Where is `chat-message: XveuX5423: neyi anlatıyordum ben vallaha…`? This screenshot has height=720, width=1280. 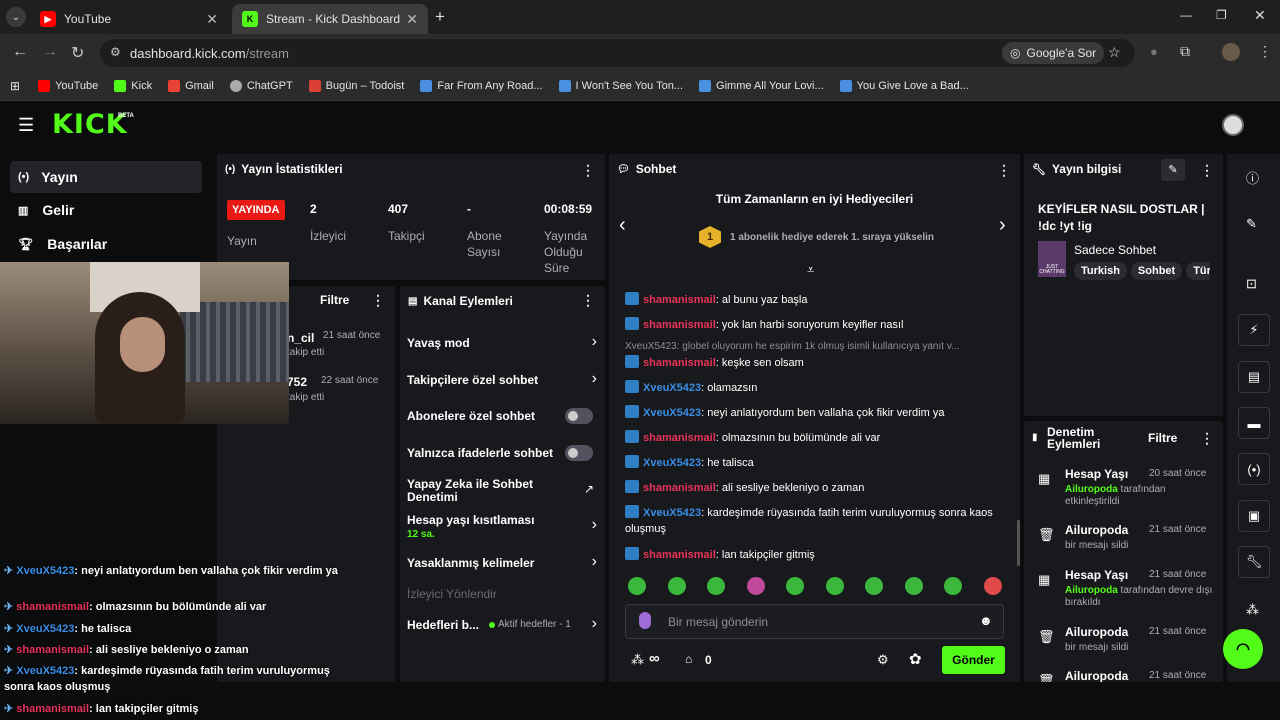
chat-message: XveuX5423: neyi anlatıyordum ben vallaha… is located at coordinates (817, 413).